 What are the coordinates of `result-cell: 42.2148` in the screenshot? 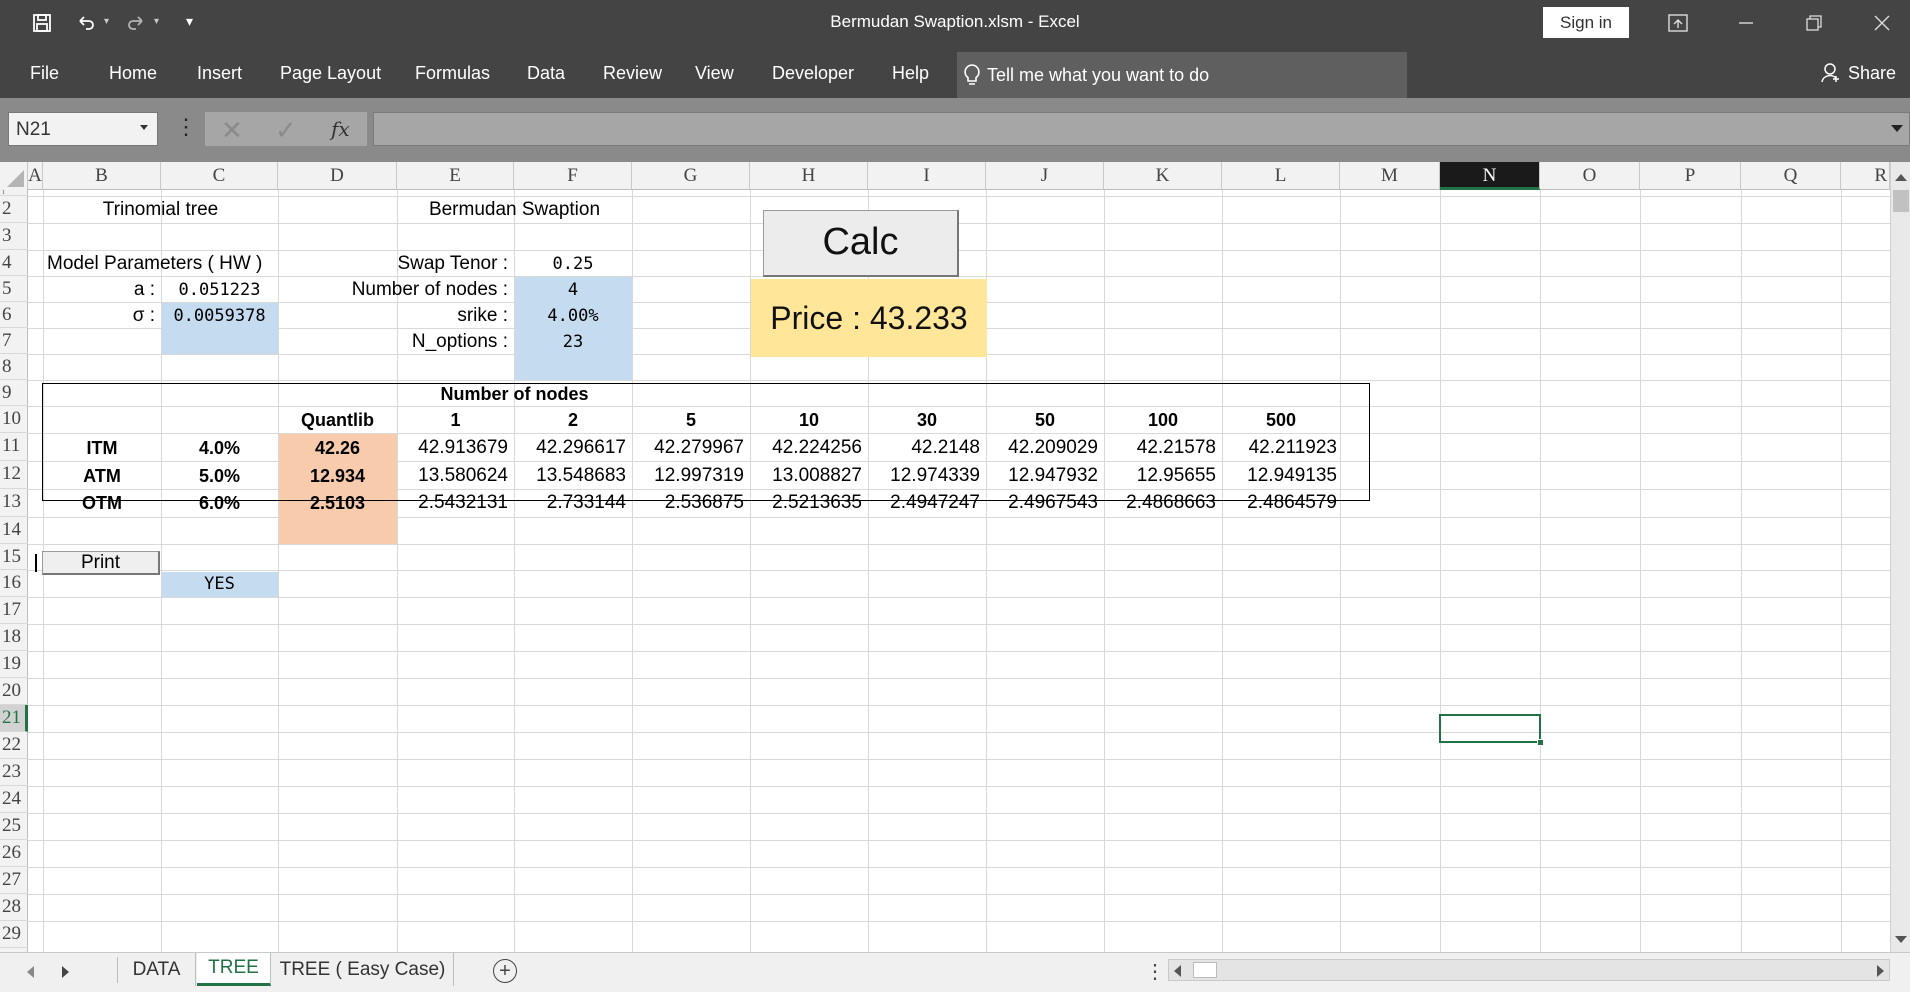 It's located at (927, 448).